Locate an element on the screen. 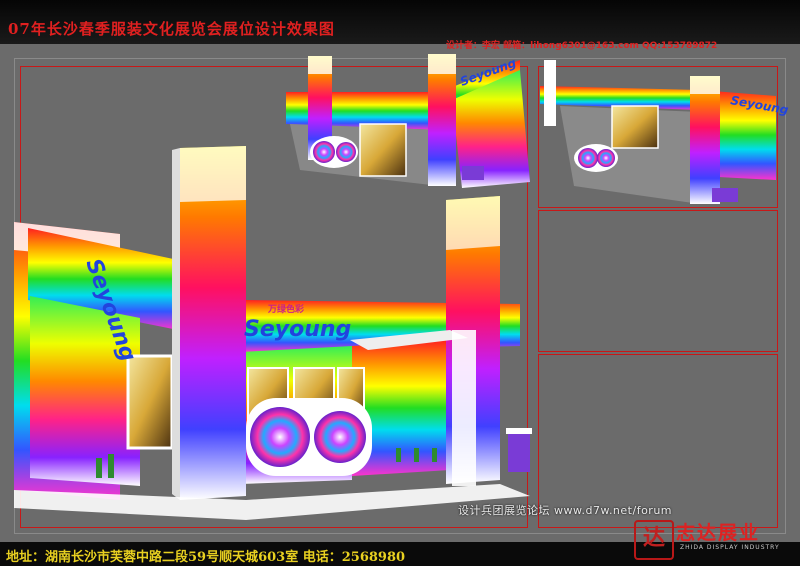 This screenshot has height=566, width=800. company-logo-name: 志达展业 is located at coordinates (718, 533).